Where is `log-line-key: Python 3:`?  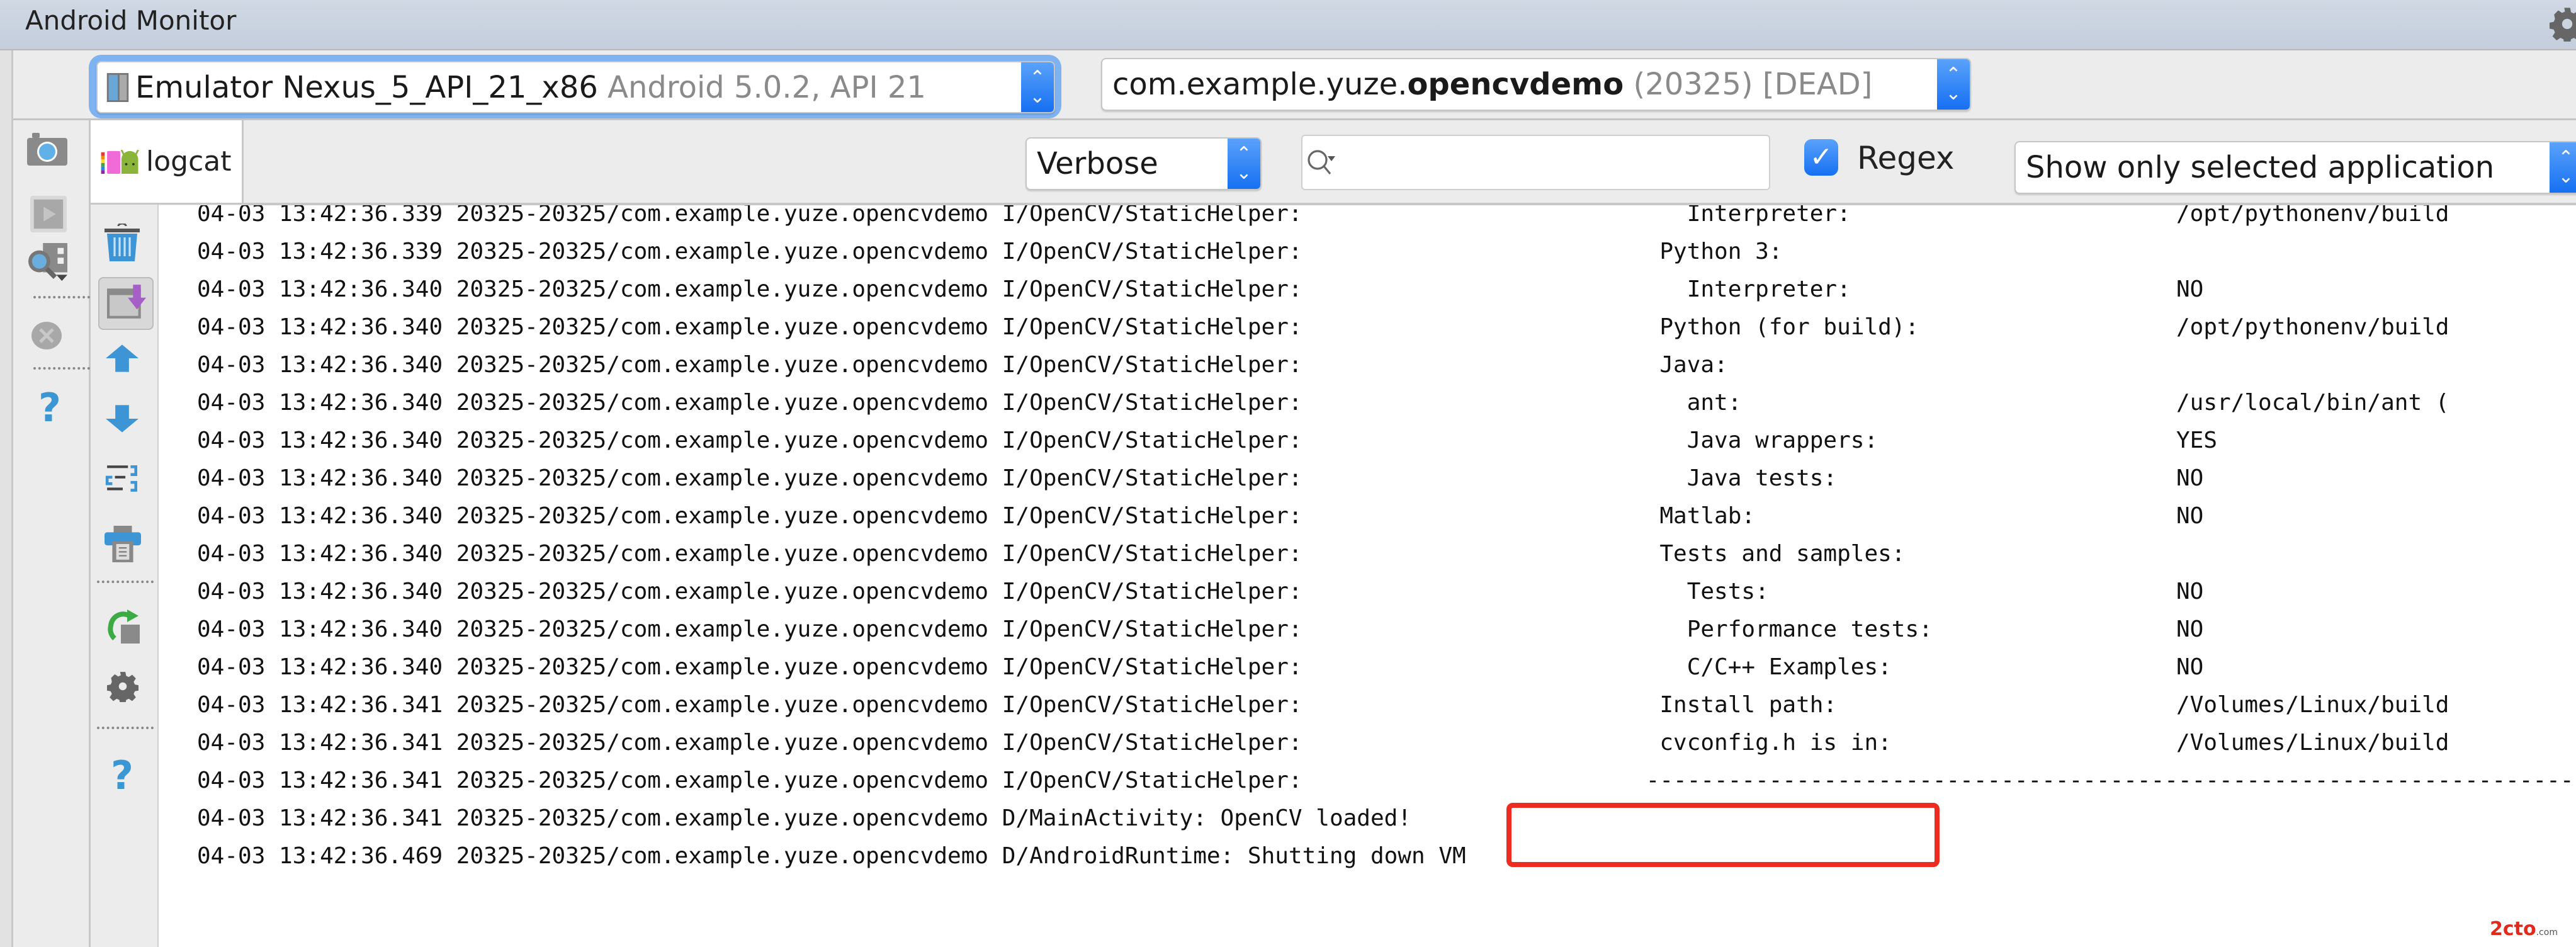 log-line-key: Python 3: is located at coordinates (1707, 251).